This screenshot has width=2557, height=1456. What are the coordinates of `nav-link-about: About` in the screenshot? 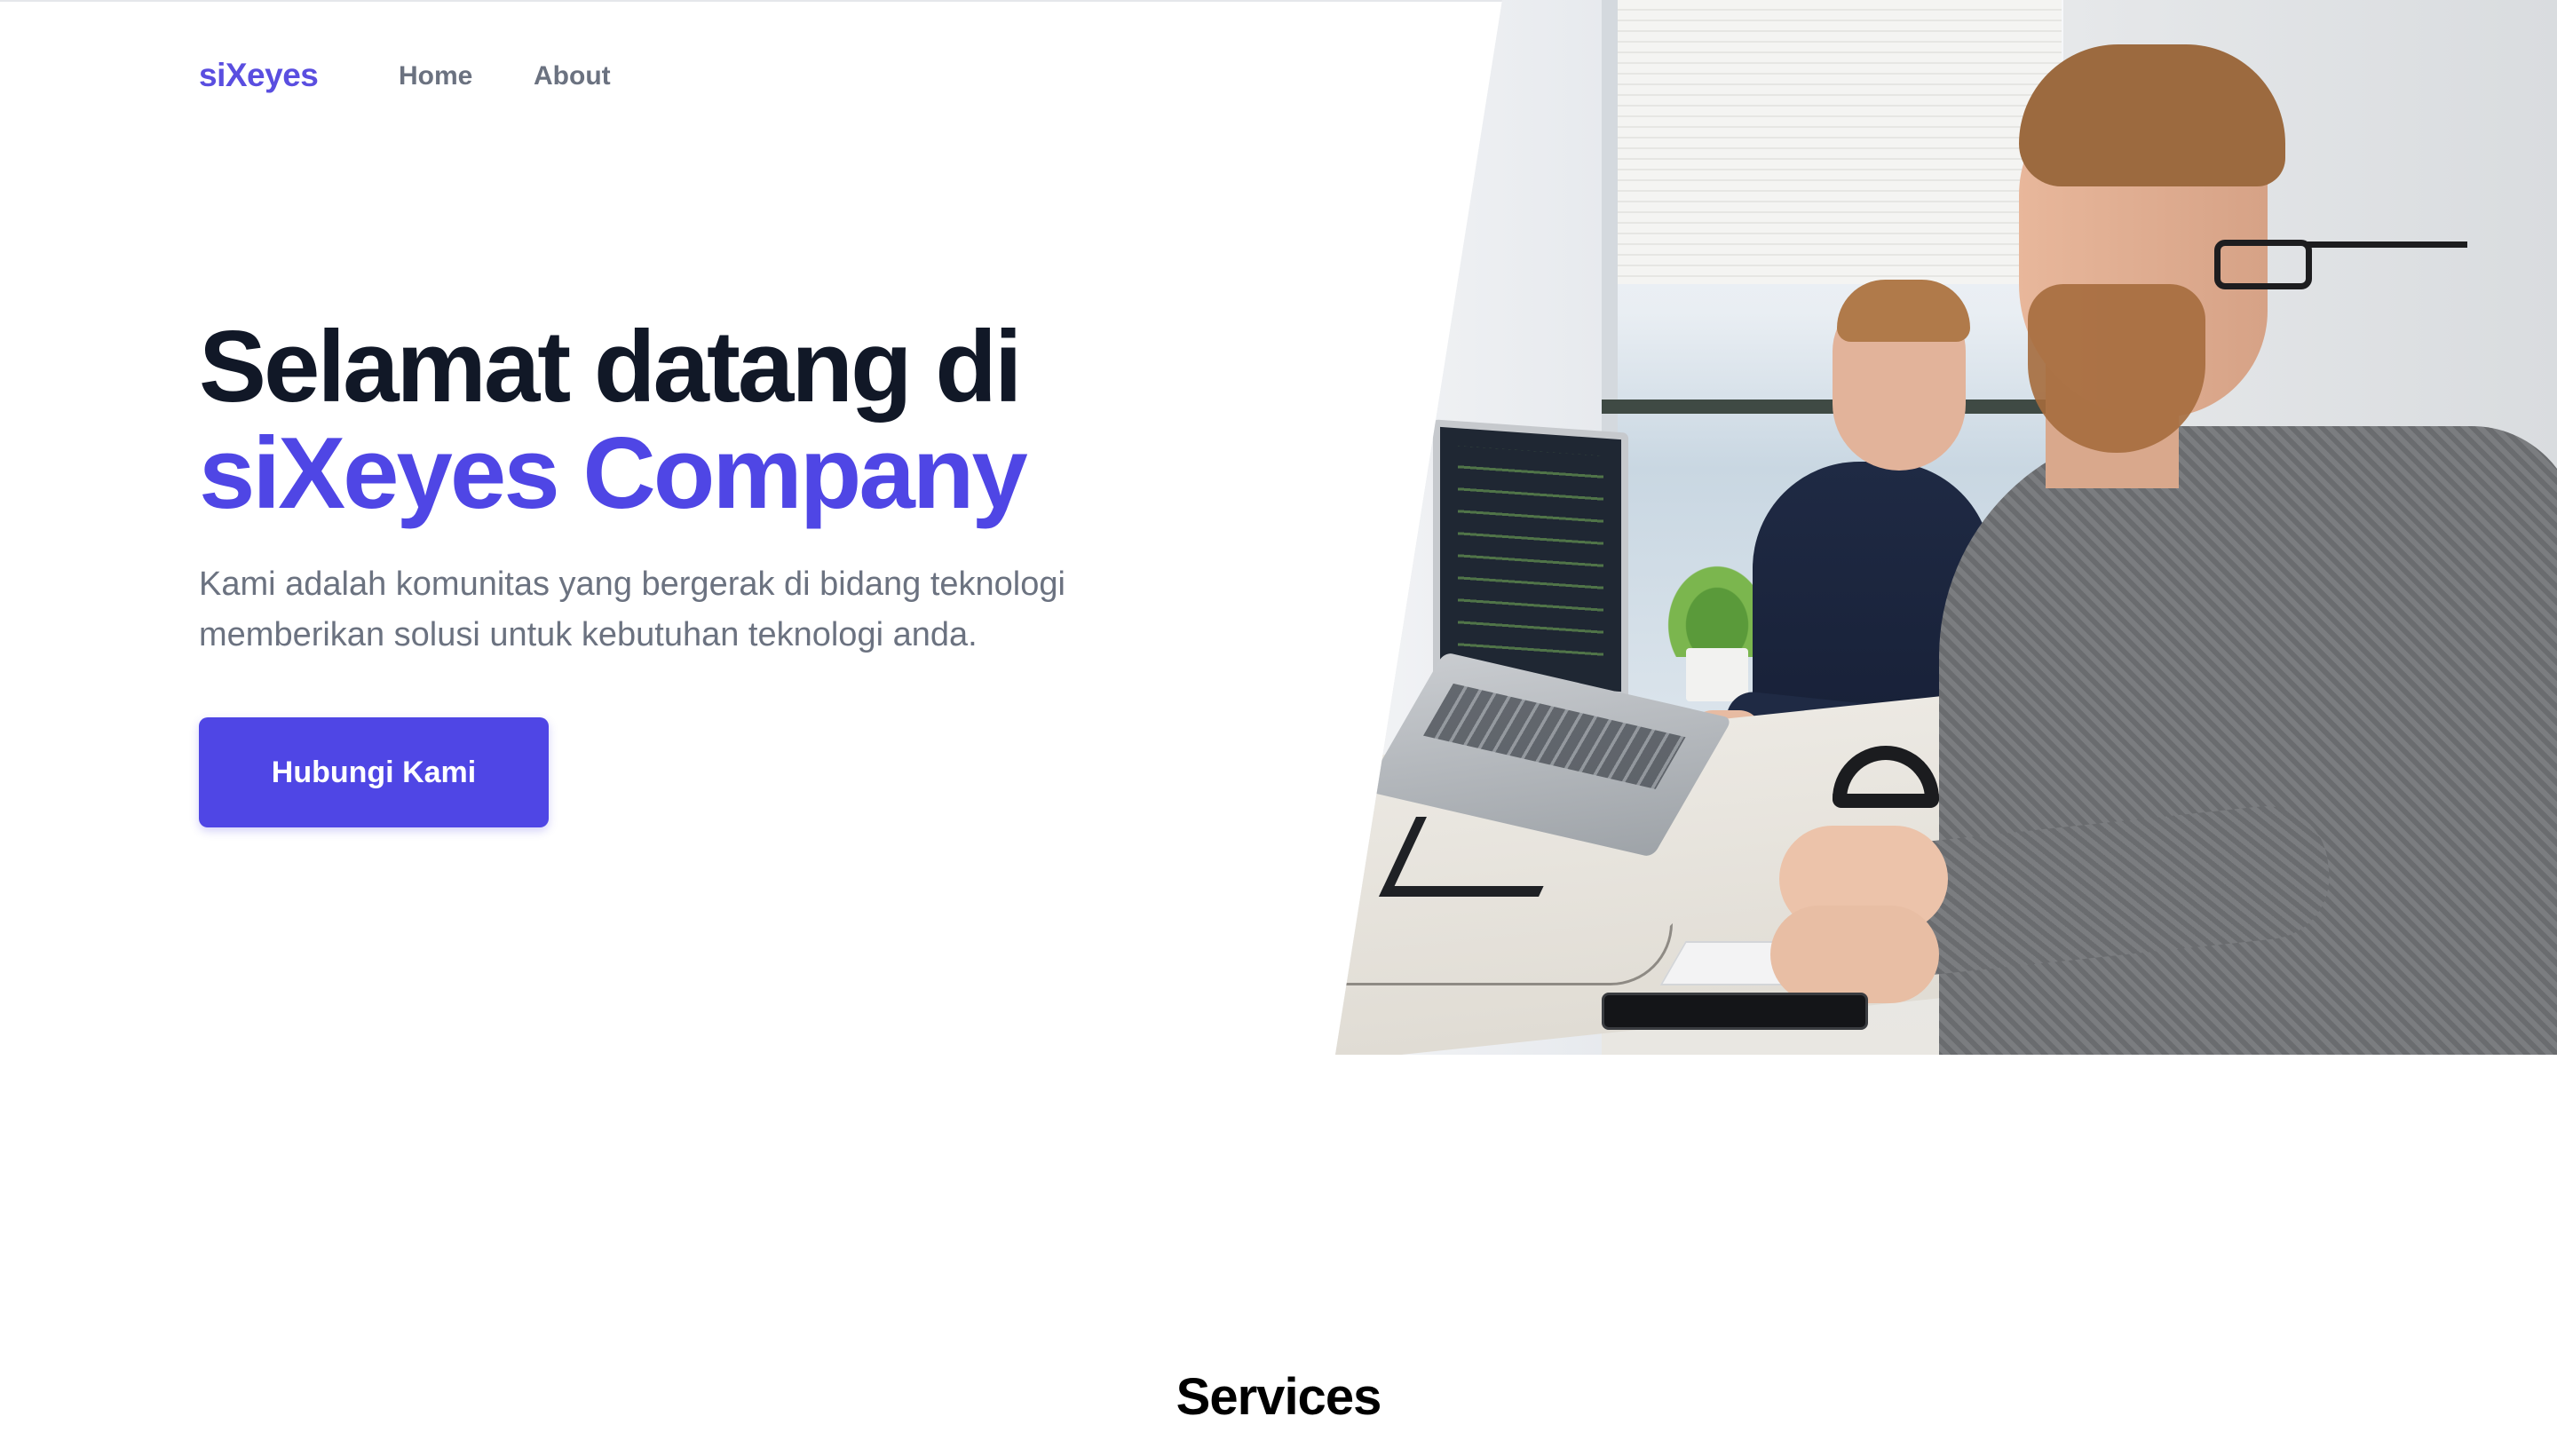 It's located at (572, 76).